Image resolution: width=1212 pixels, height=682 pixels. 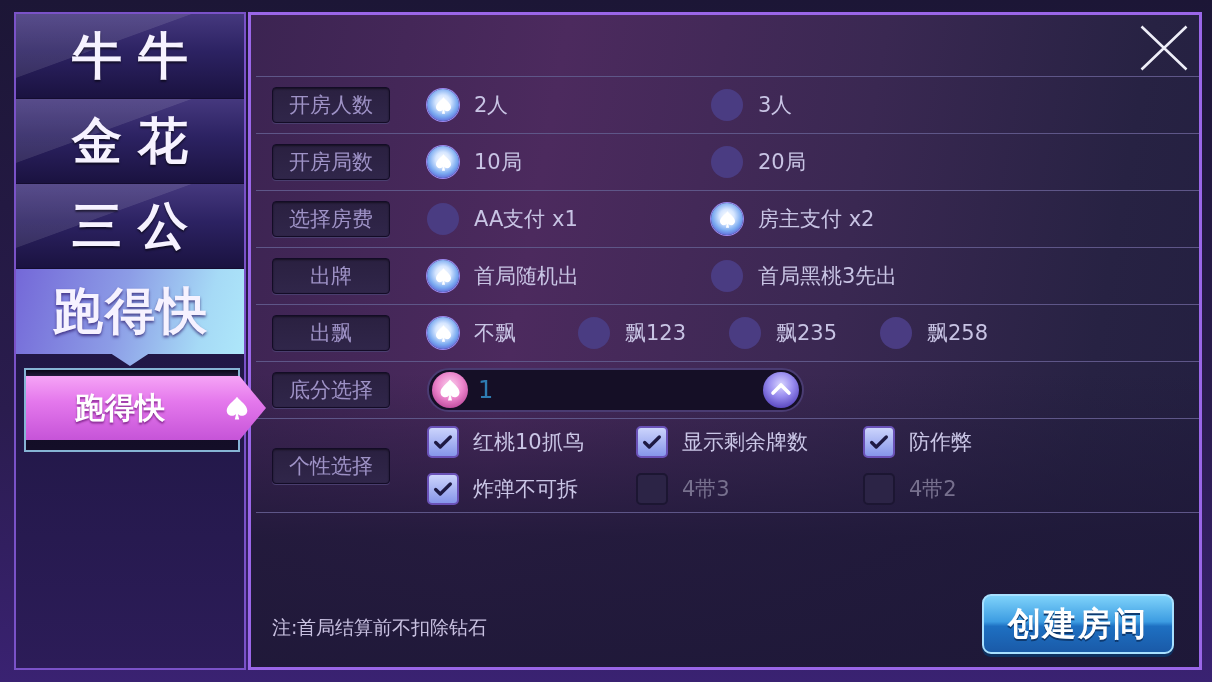 What do you see at coordinates (526, 276) in the screenshot?
I see `option-label: 首局随机出` at bounding box center [526, 276].